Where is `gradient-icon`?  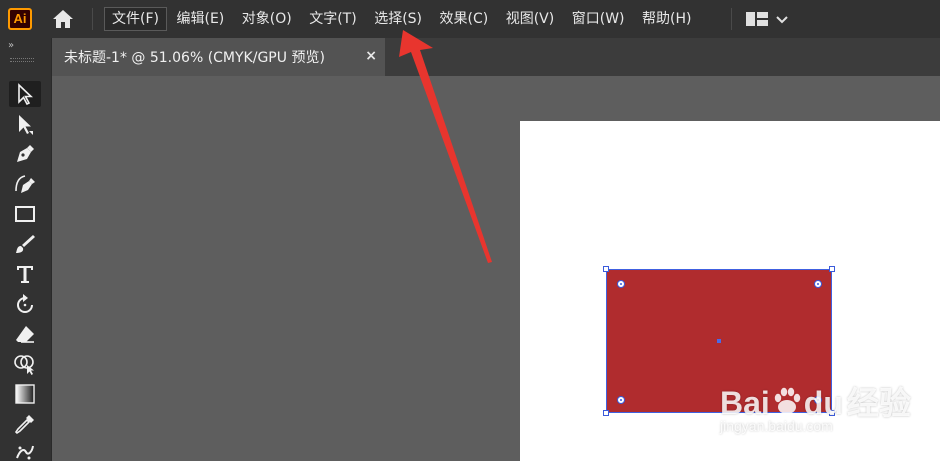
gradient-icon is located at coordinates (25, 394).